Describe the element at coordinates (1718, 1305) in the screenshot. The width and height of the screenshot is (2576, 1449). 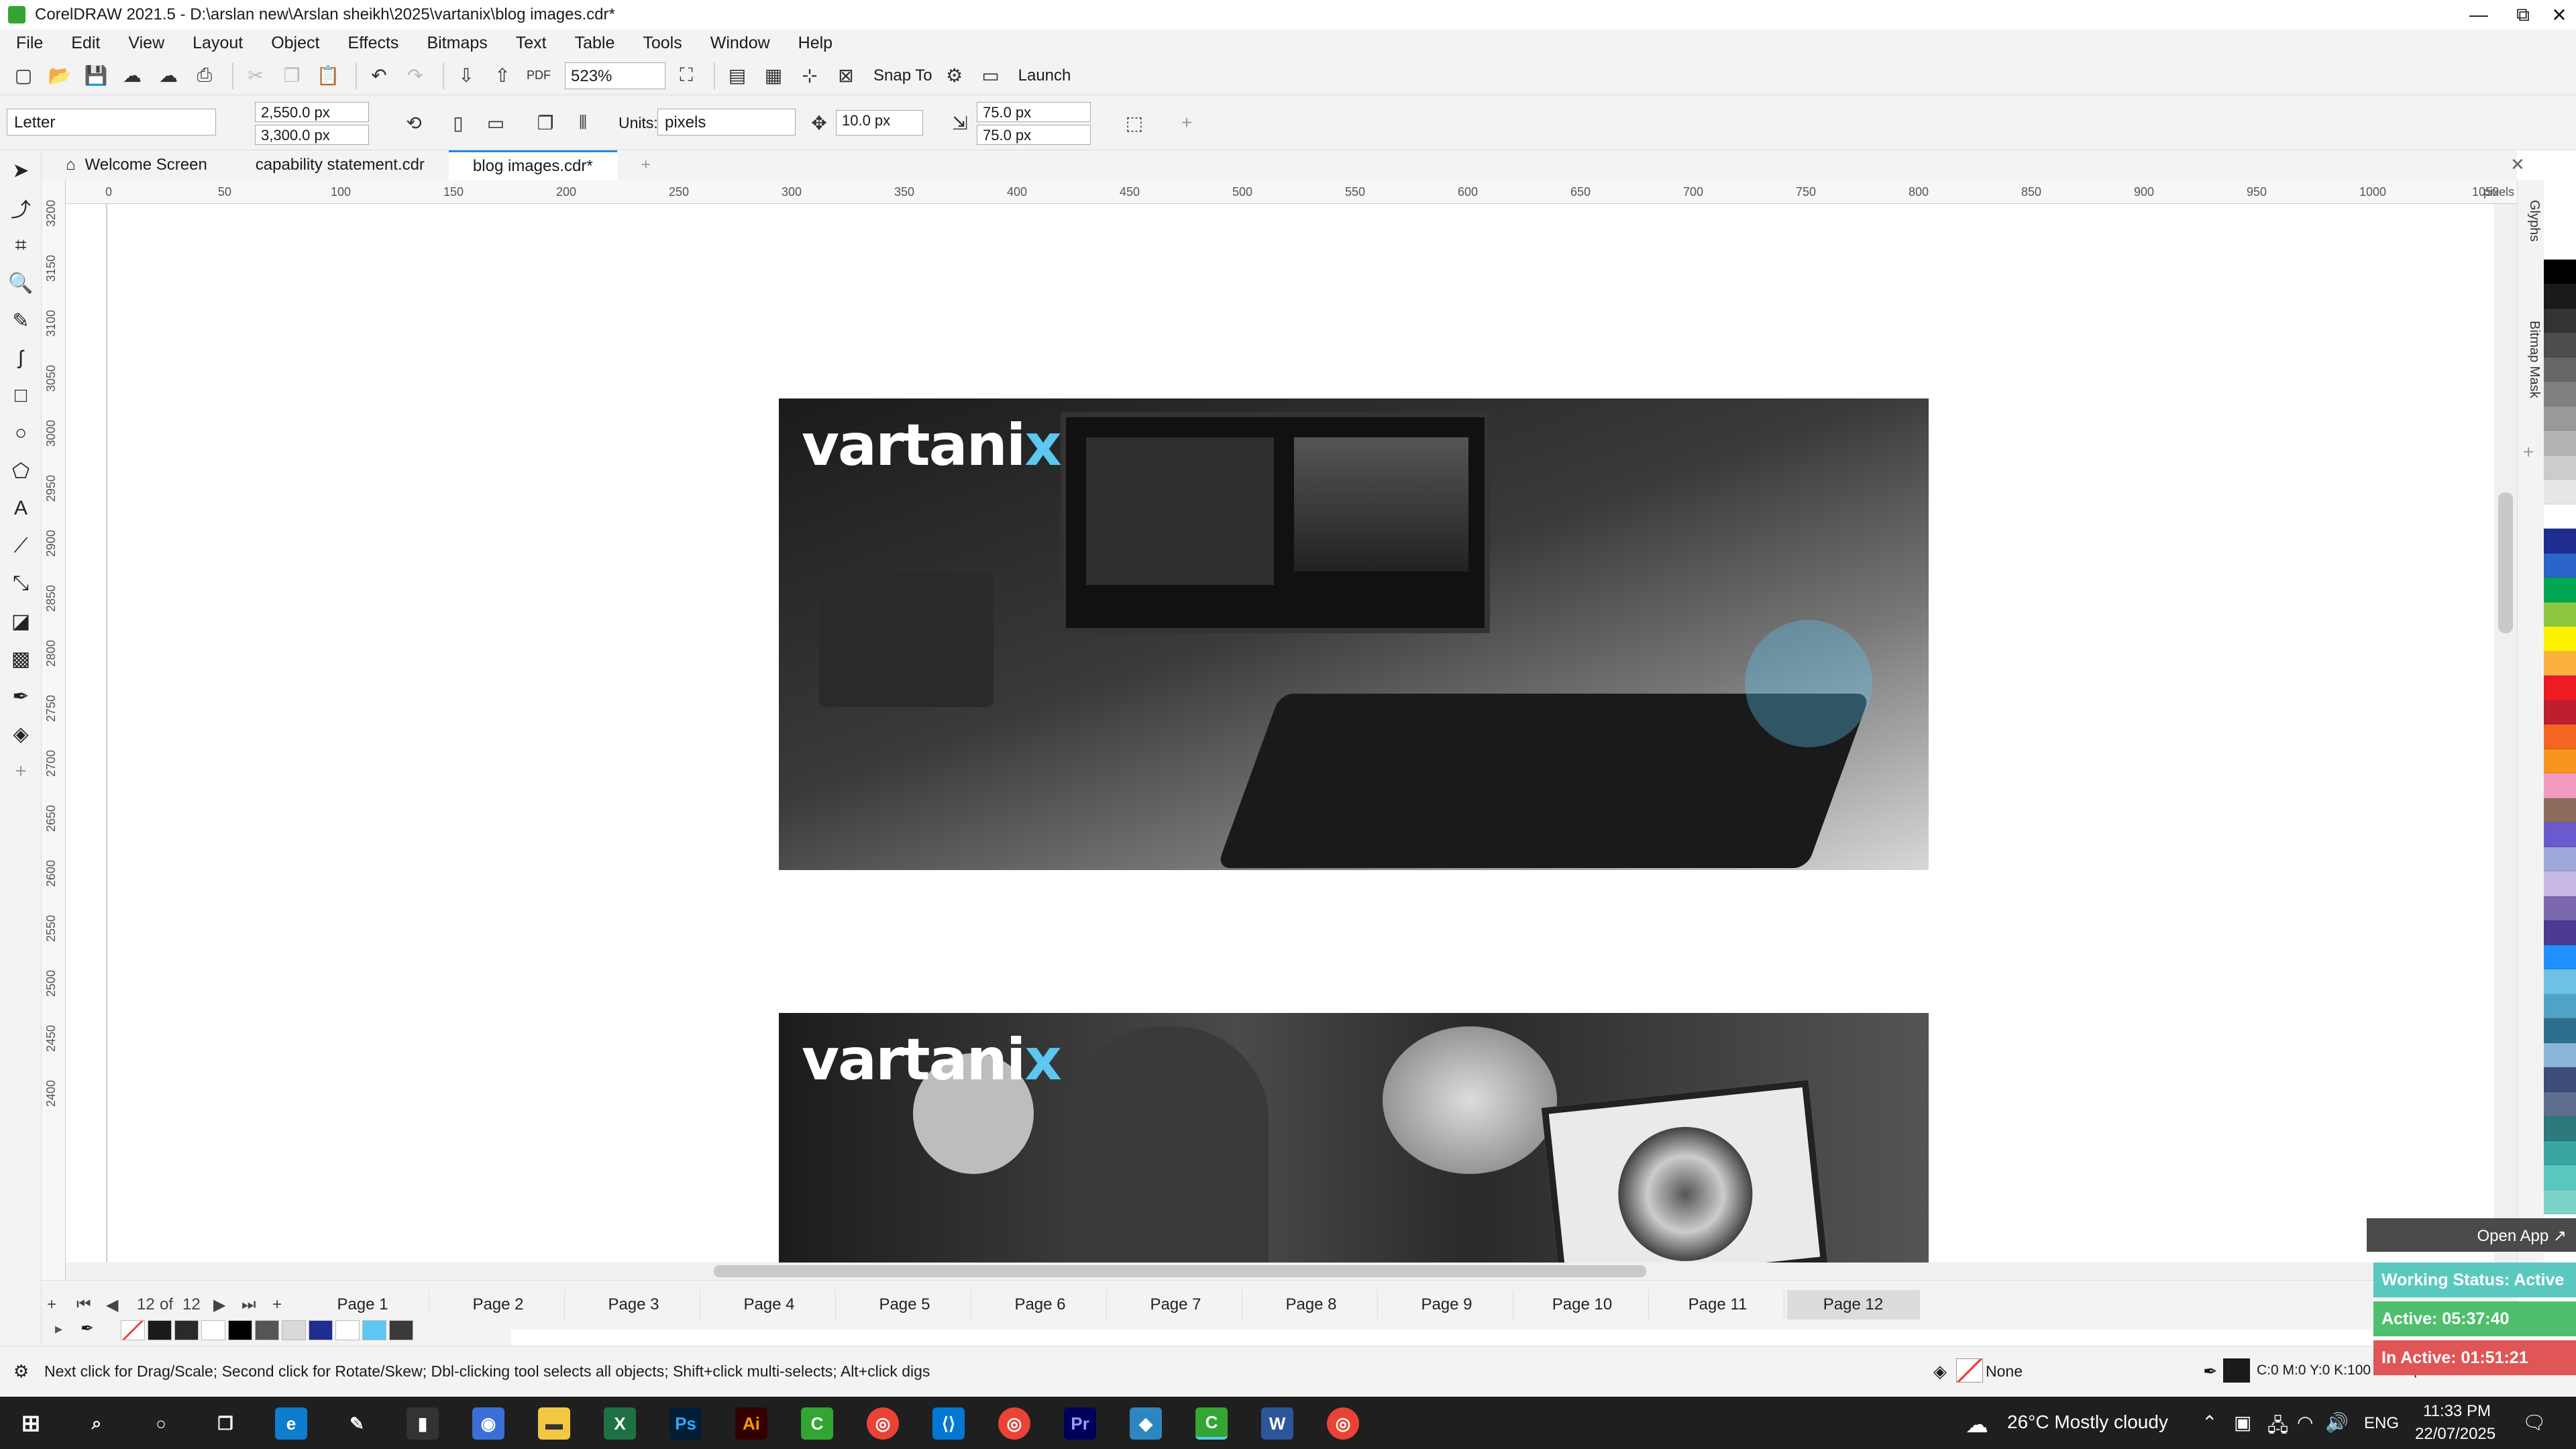
I see `page-tab-11: Page 11` at that location.